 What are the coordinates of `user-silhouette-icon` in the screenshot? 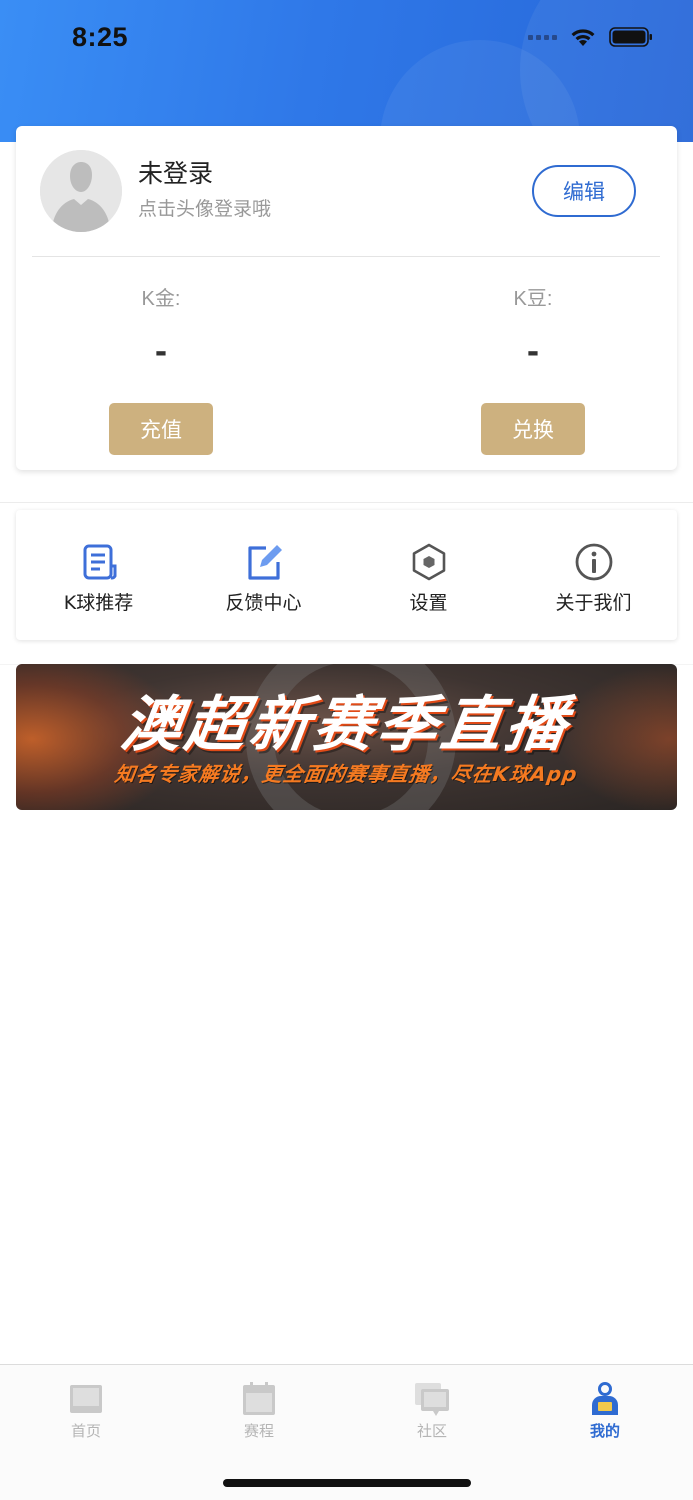 It's located at (81, 191).